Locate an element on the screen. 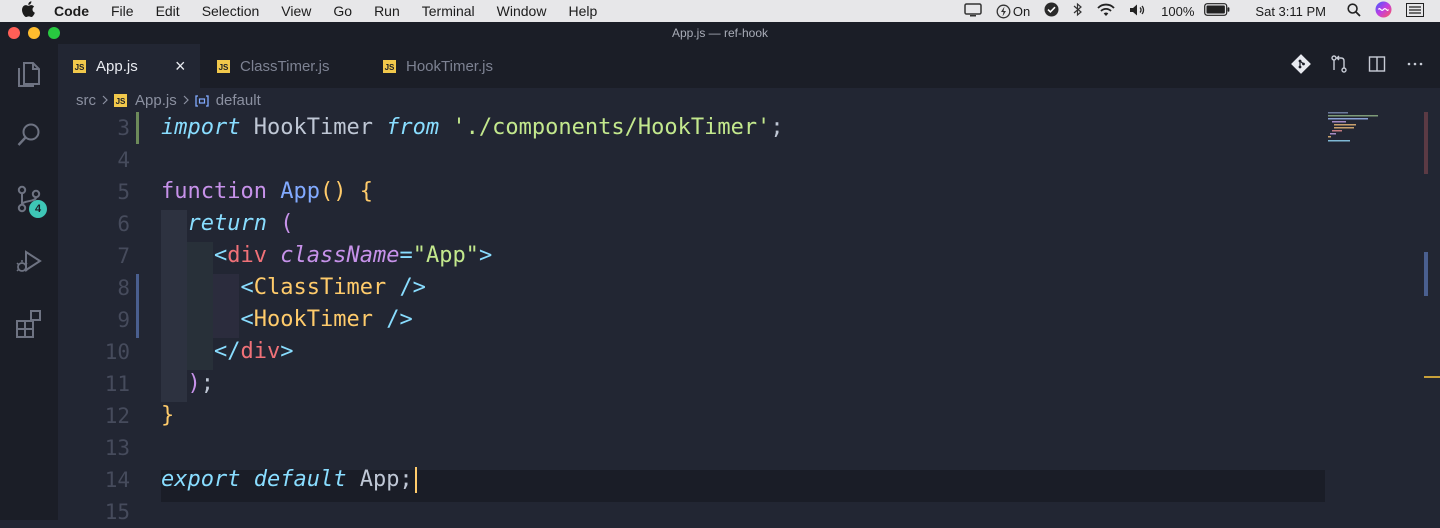 This screenshot has height=528, width=1440. tab-label: HookTimer.js is located at coordinates (449, 66).